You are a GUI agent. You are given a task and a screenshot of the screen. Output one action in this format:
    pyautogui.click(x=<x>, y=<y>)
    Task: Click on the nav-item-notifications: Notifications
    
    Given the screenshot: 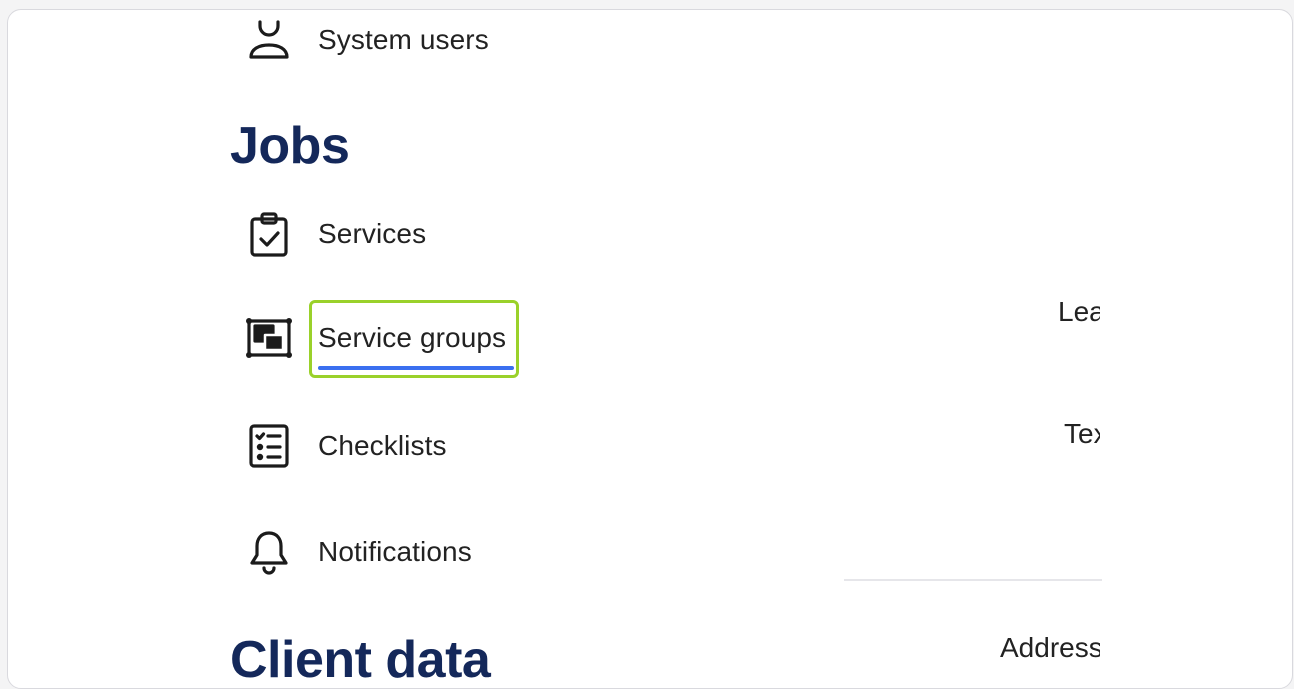 What is the action you would take?
    pyautogui.click(x=409, y=552)
    